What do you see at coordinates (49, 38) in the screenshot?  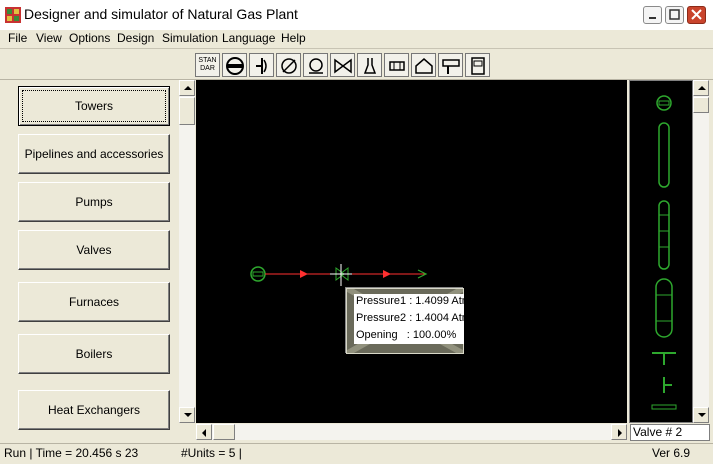 I see `menu-view: View` at bounding box center [49, 38].